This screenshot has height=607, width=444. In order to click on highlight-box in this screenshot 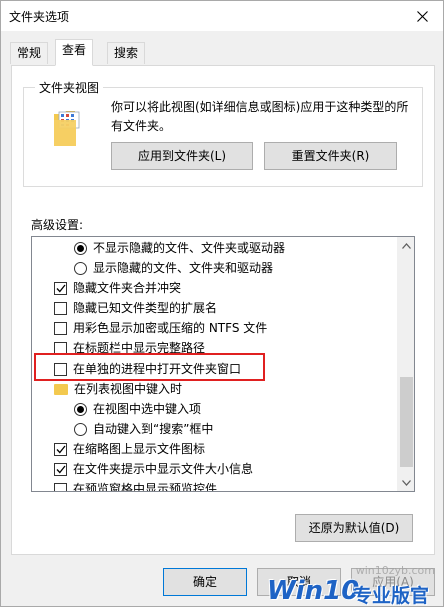, I will do `click(149, 367)`.